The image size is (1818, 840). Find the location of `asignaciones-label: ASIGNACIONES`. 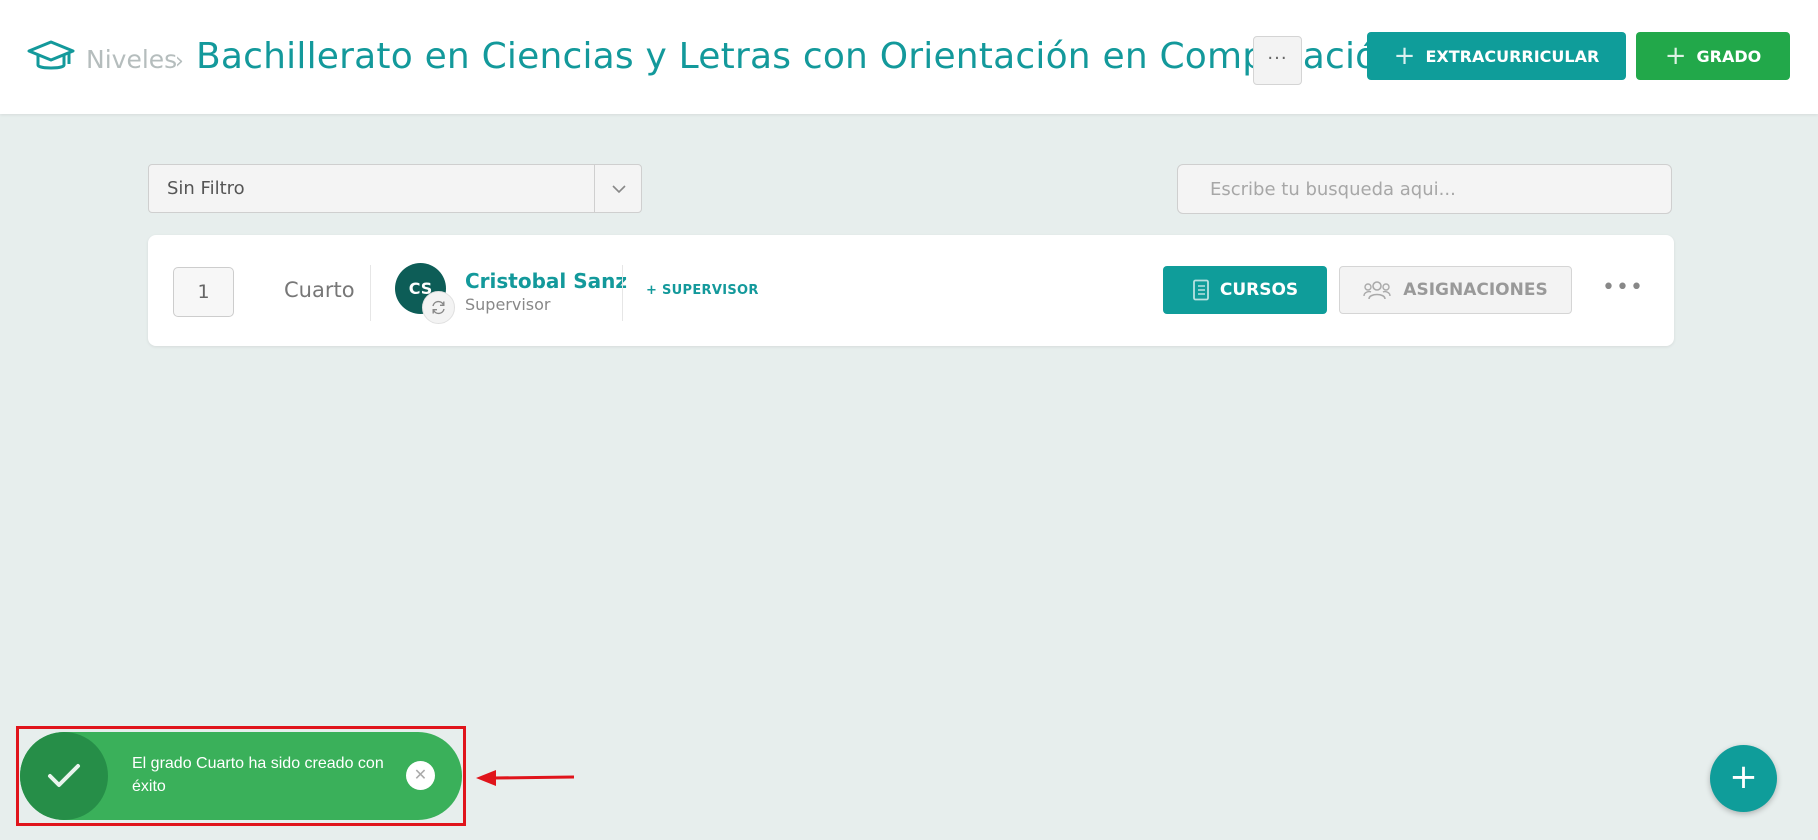

asignaciones-label: ASIGNACIONES is located at coordinates (1475, 290).